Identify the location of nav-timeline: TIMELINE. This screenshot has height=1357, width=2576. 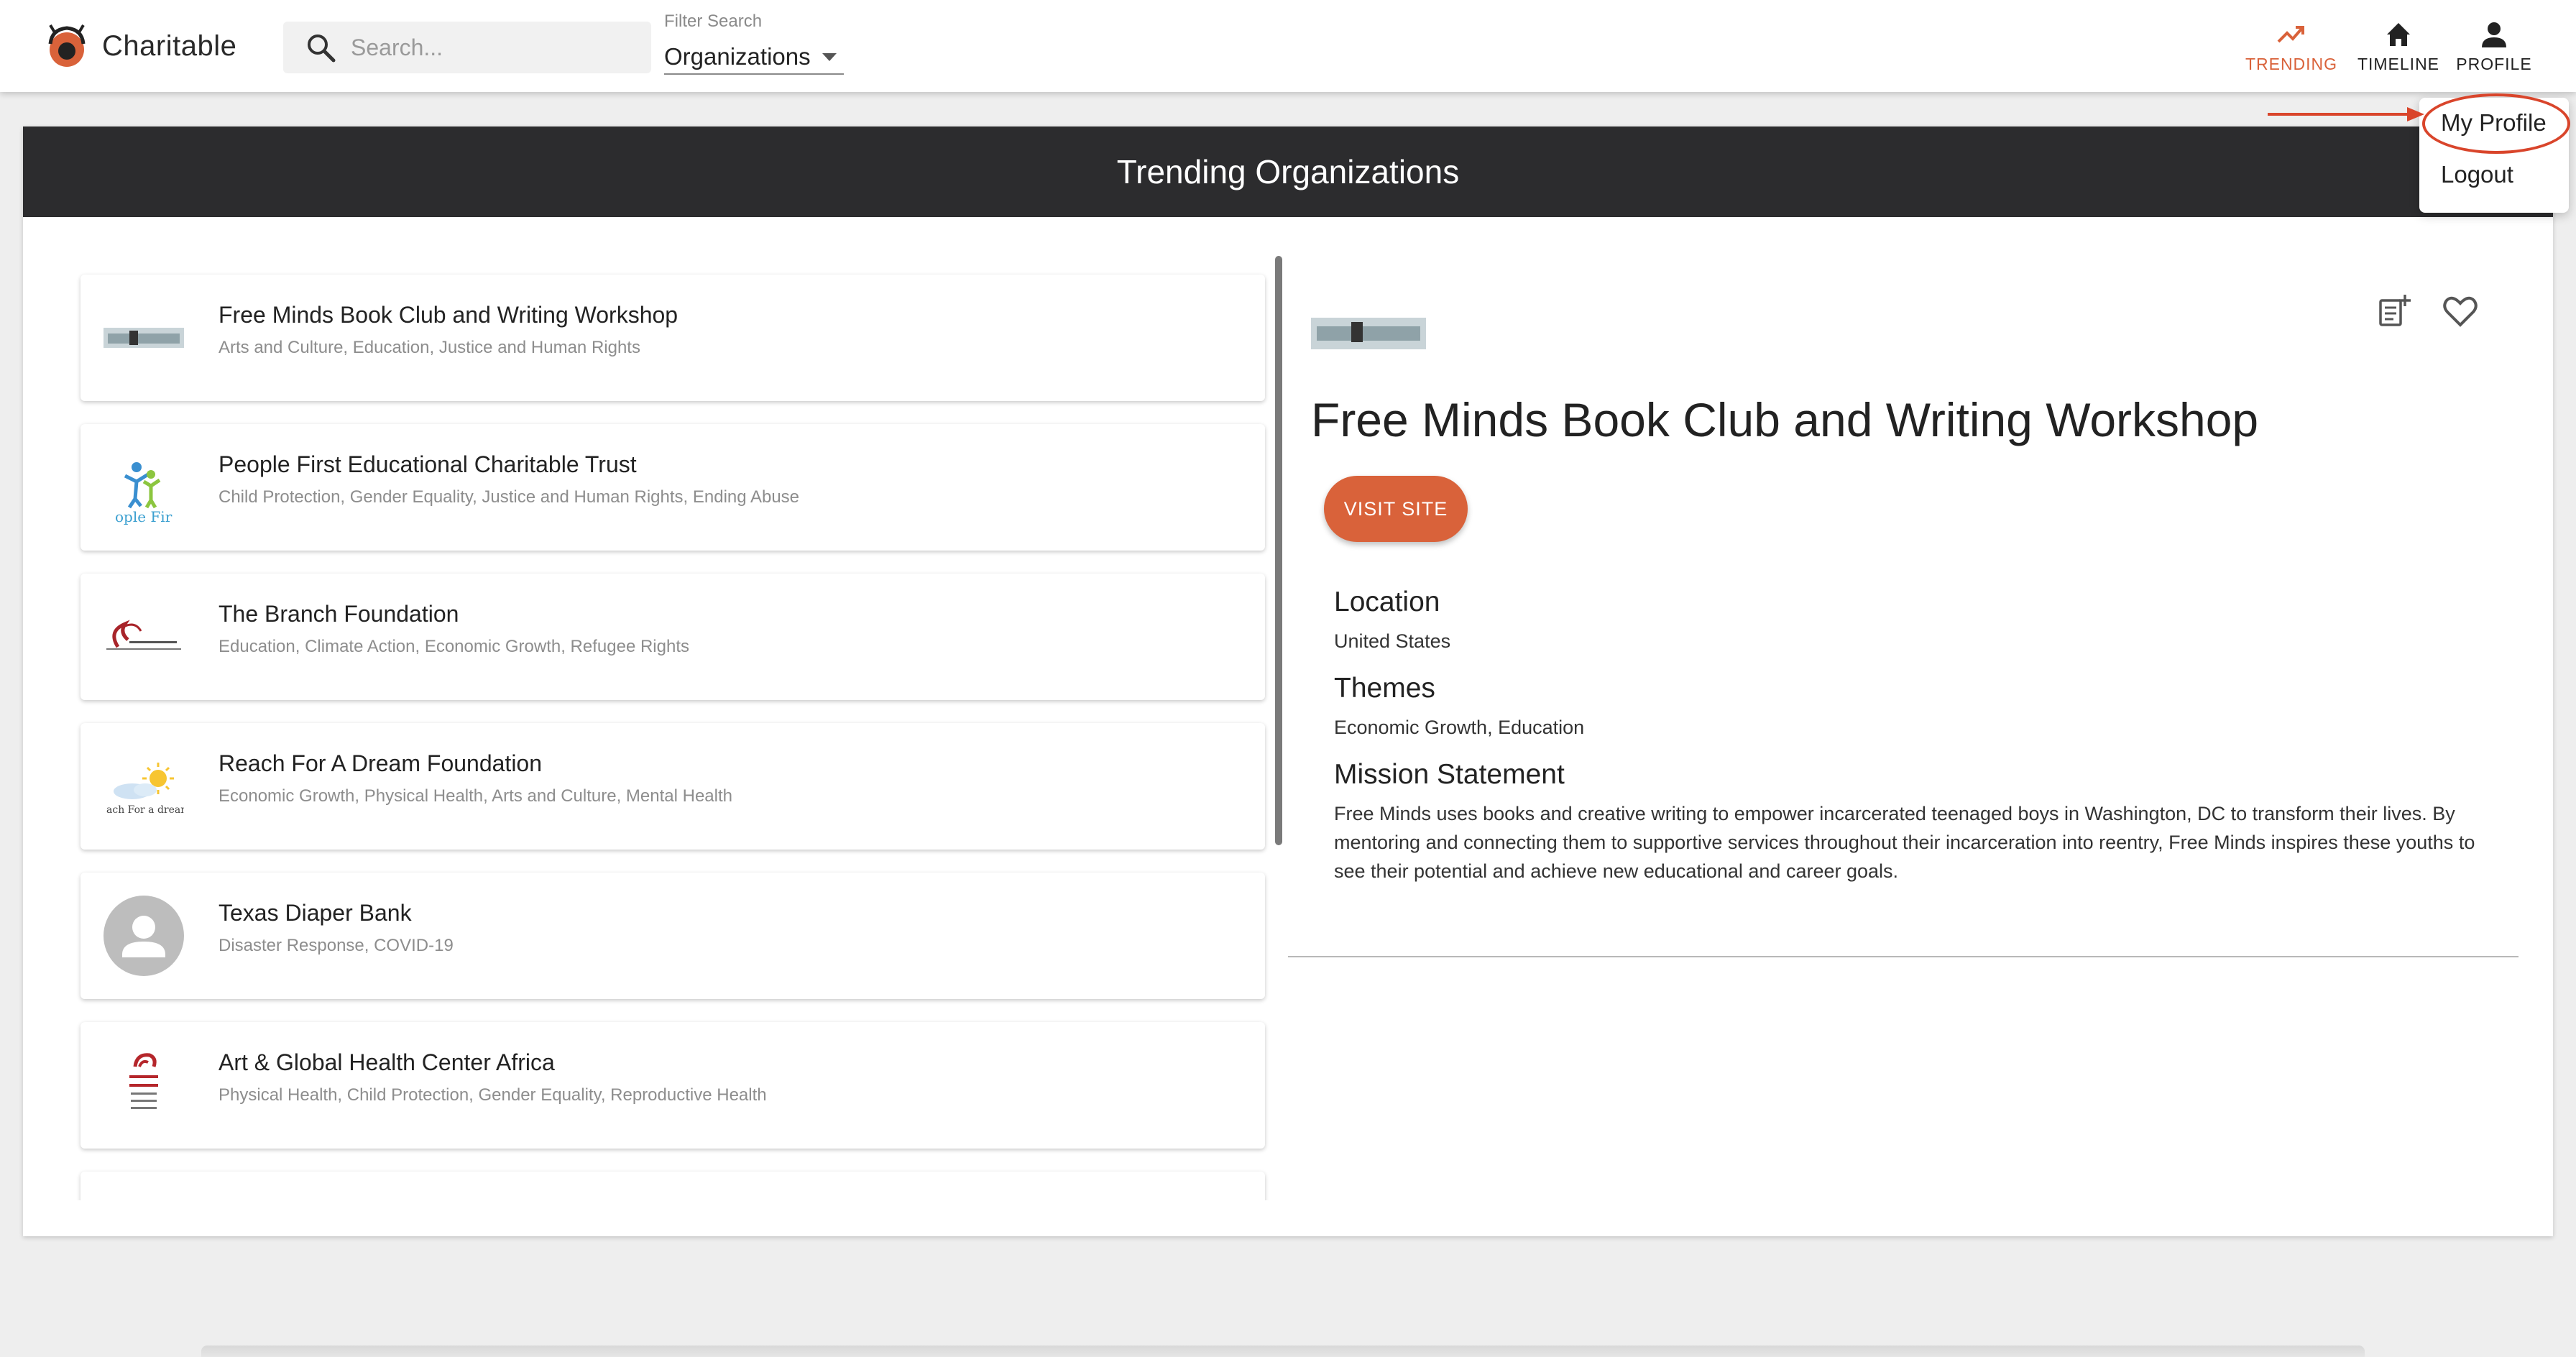
(2398, 46).